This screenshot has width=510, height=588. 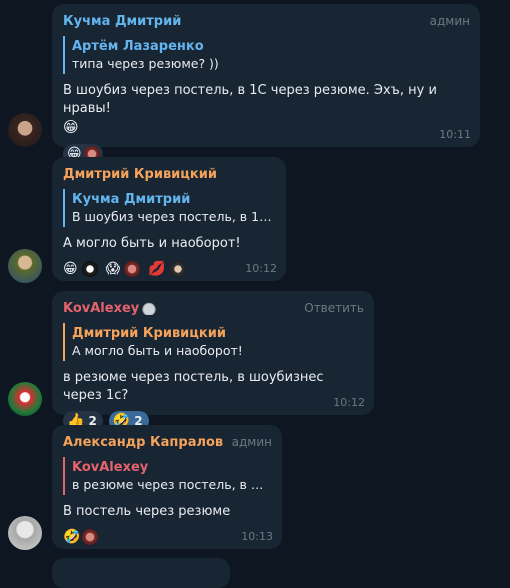 I want to click on cat-badge-icon, so click(x=149, y=308).